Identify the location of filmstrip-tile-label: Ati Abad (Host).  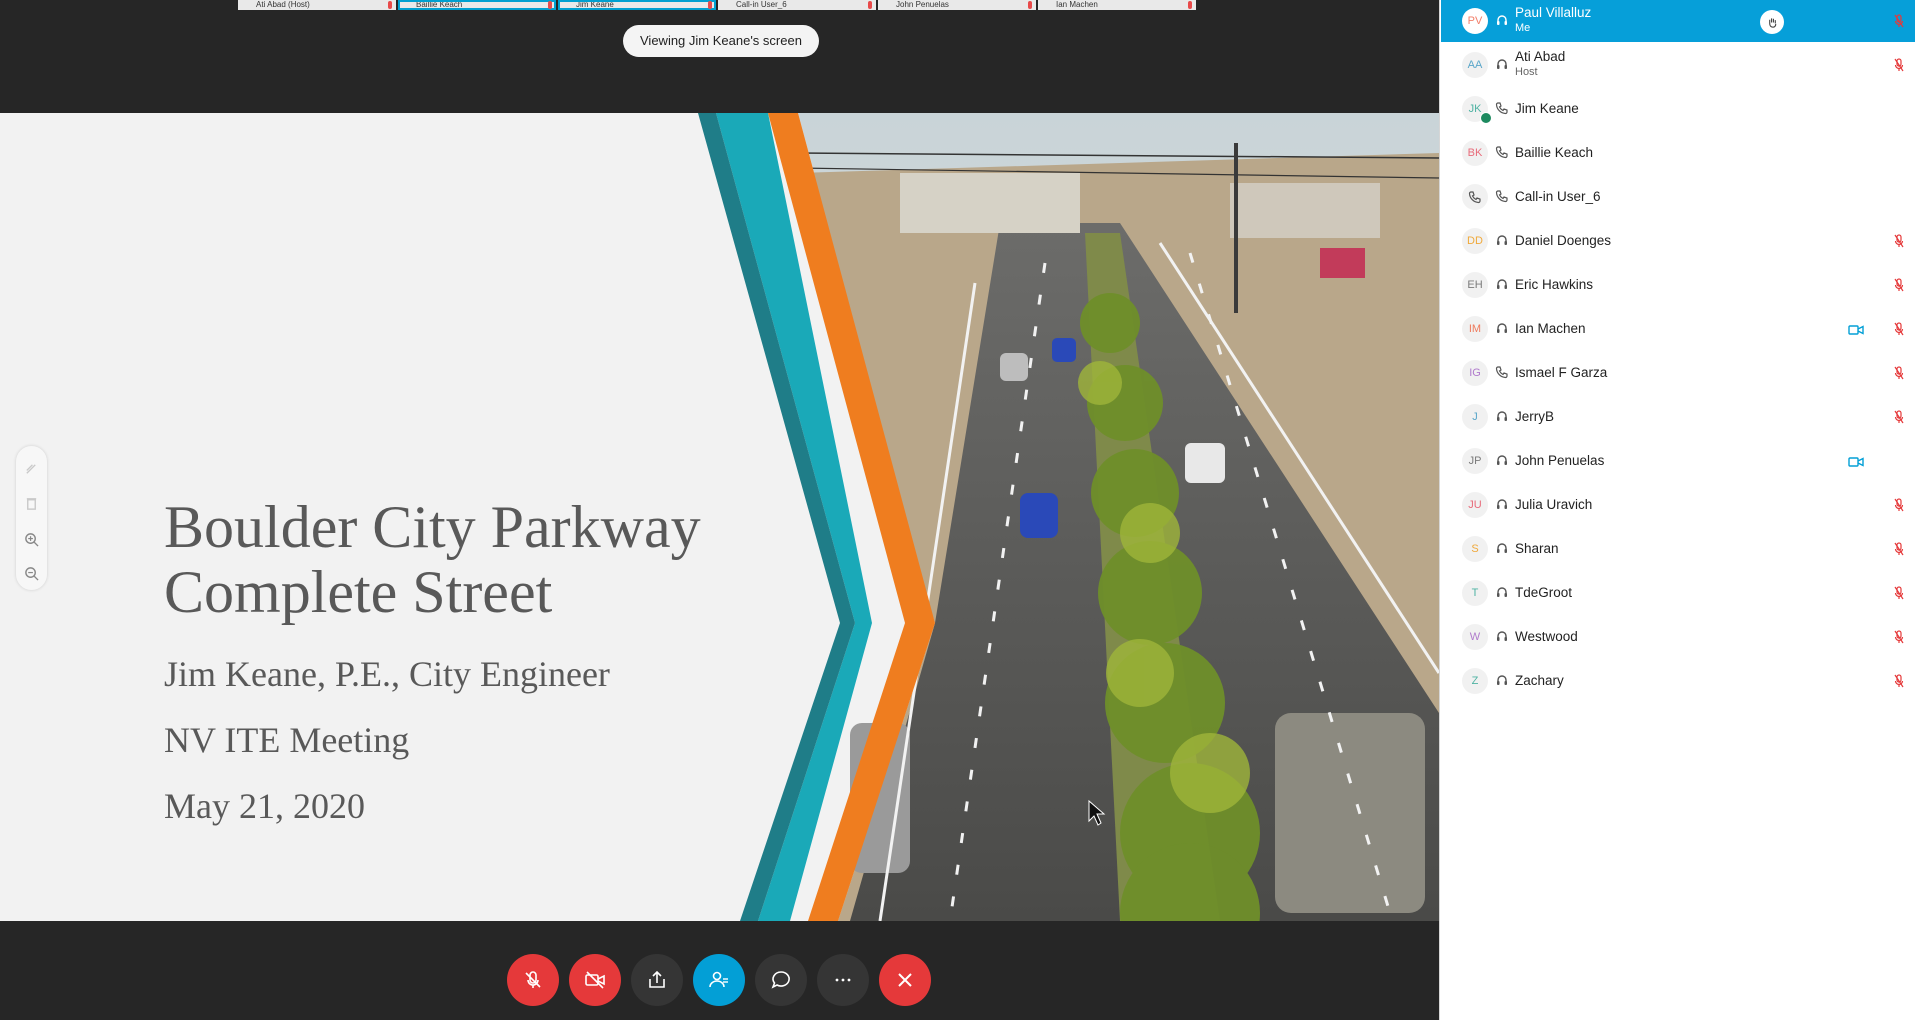
(283, 4).